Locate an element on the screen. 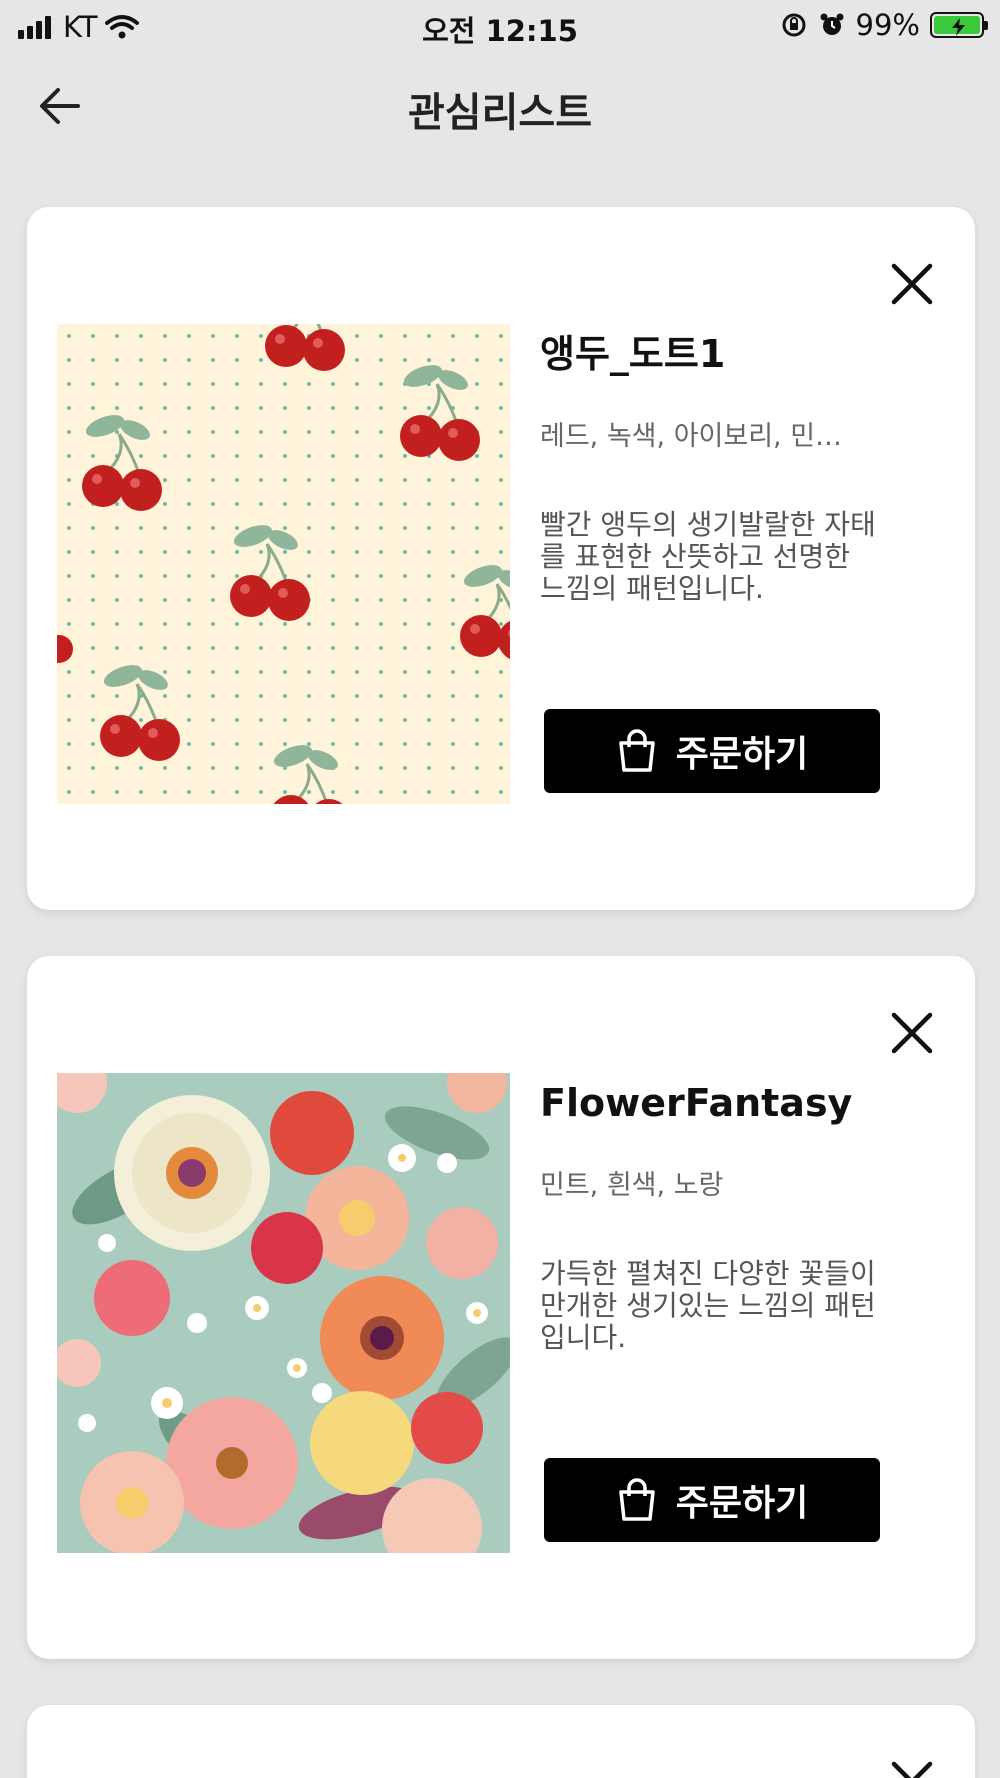 The height and width of the screenshot is (1778, 1000). battery-percent: 99% is located at coordinates (887, 25).